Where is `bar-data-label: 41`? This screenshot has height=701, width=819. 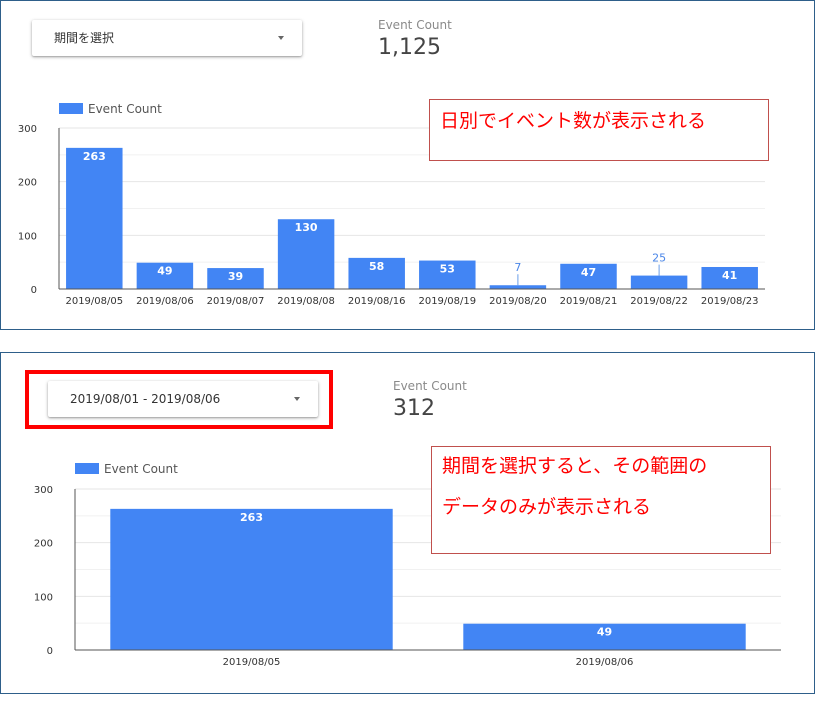
bar-data-label: 41 is located at coordinates (729, 275).